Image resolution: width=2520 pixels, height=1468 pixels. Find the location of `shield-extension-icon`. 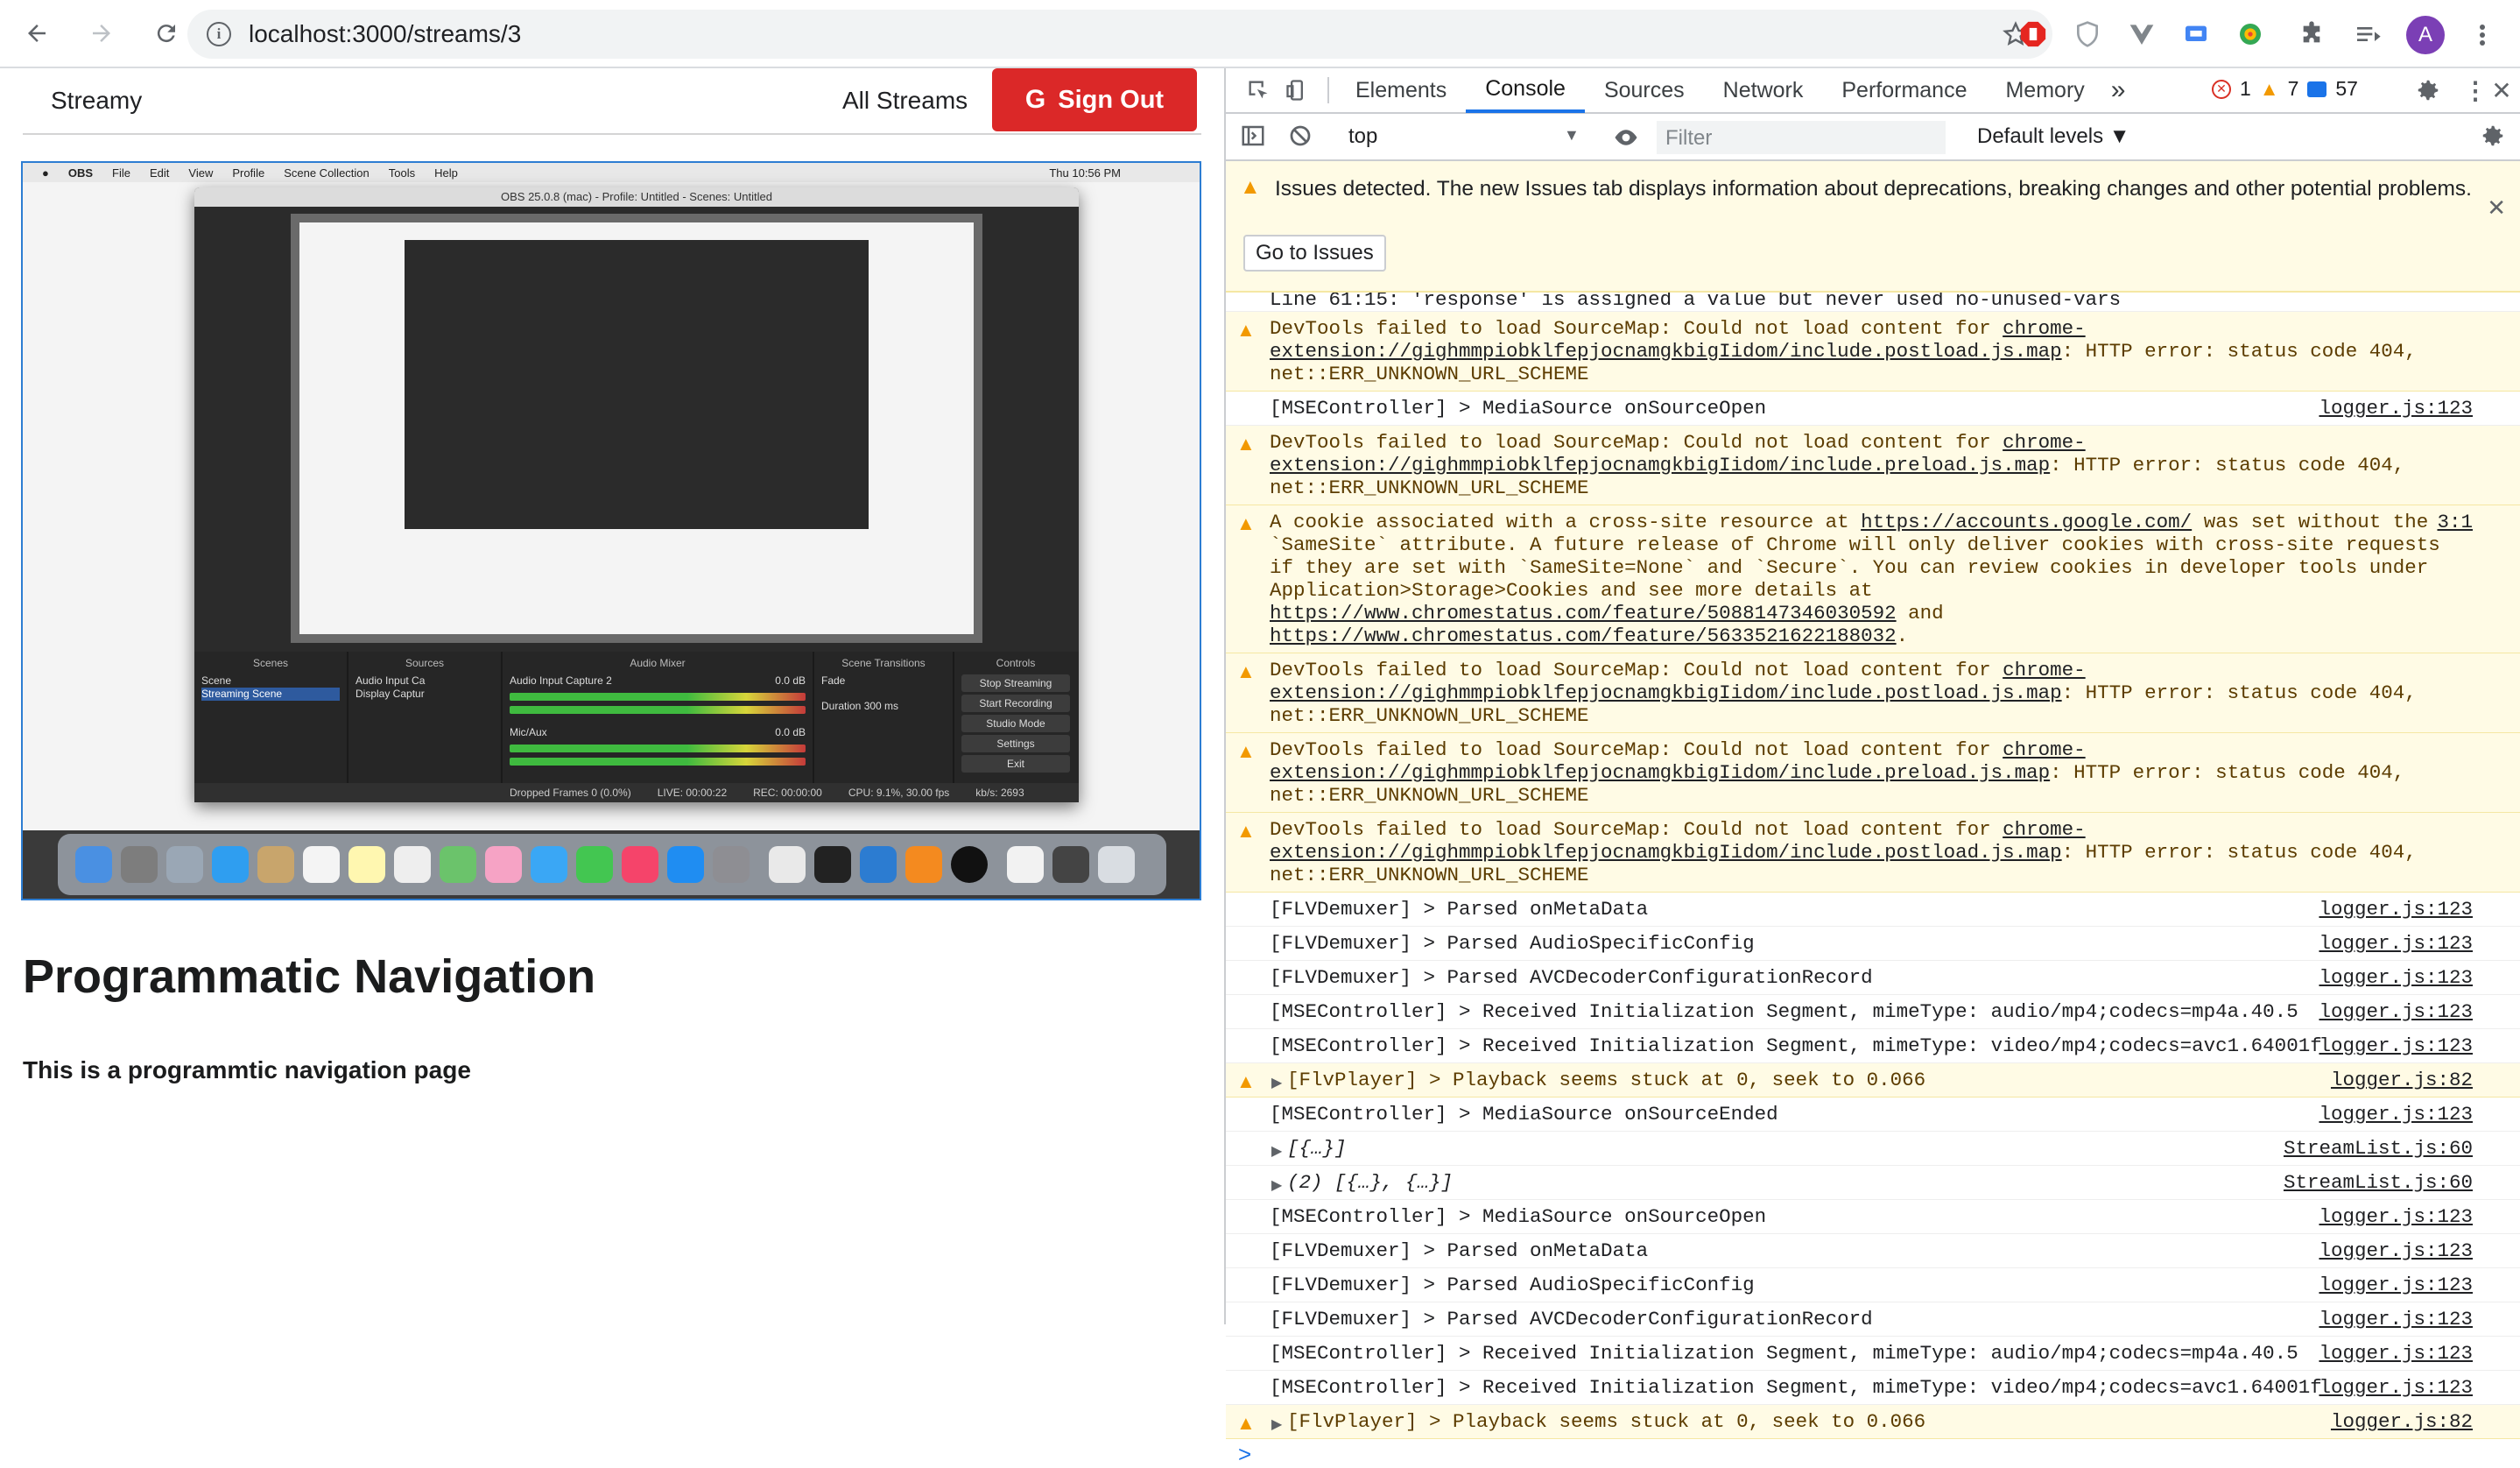

shield-extension-icon is located at coordinates (2087, 35).